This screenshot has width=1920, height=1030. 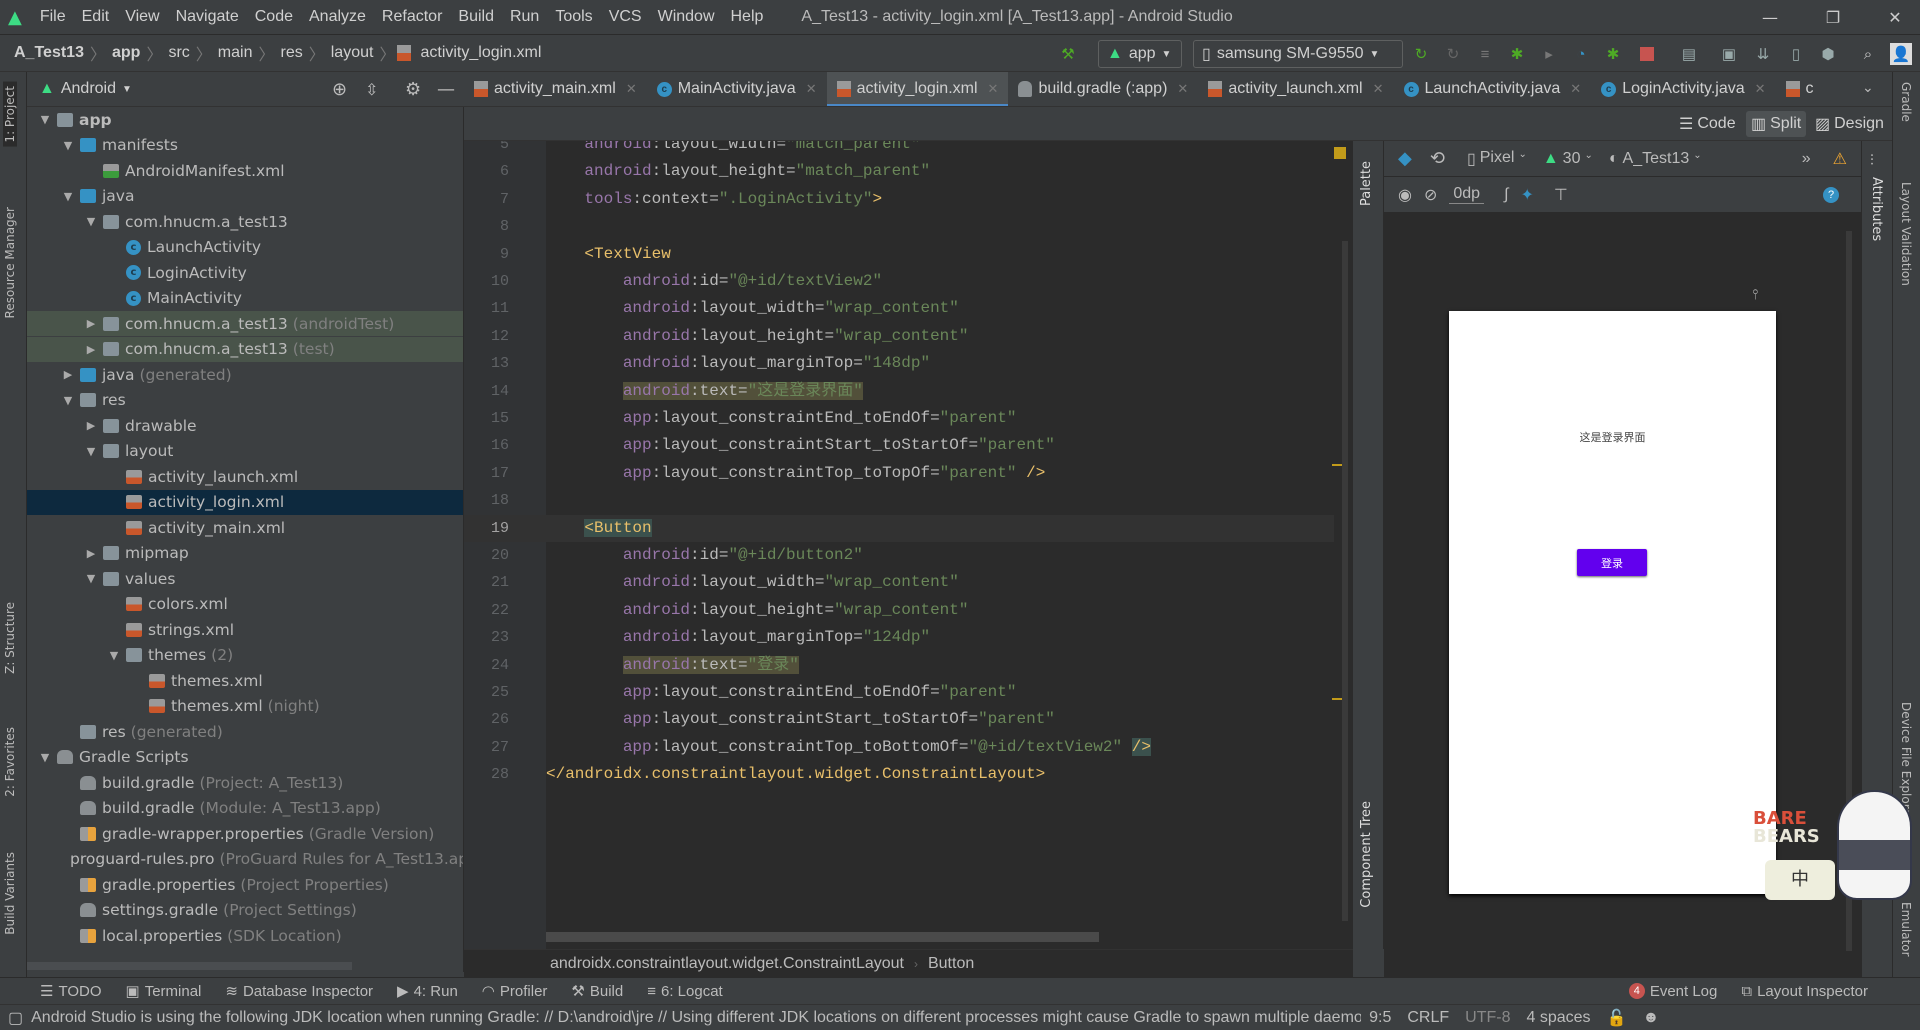 What do you see at coordinates (899, 528) in the screenshot?
I see `code-line: 19 <Button` at bounding box center [899, 528].